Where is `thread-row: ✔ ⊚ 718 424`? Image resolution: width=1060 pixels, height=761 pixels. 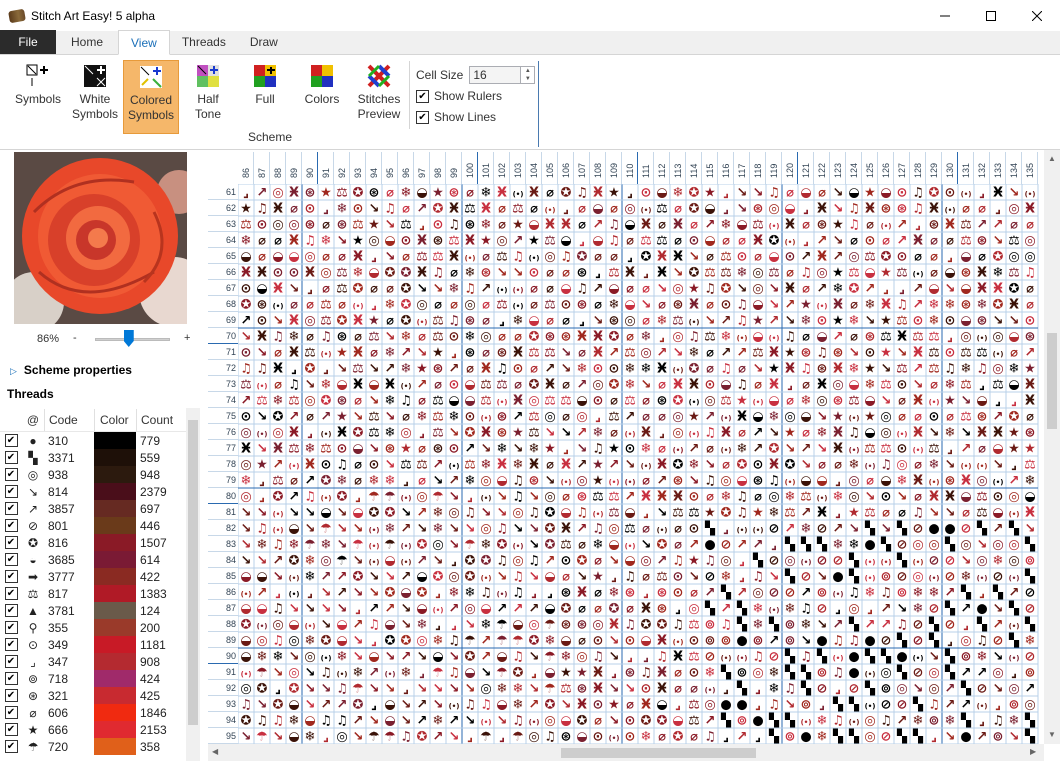
thread-row: ✔ ⊚ 718 424 is located at coordinates (93, 678).